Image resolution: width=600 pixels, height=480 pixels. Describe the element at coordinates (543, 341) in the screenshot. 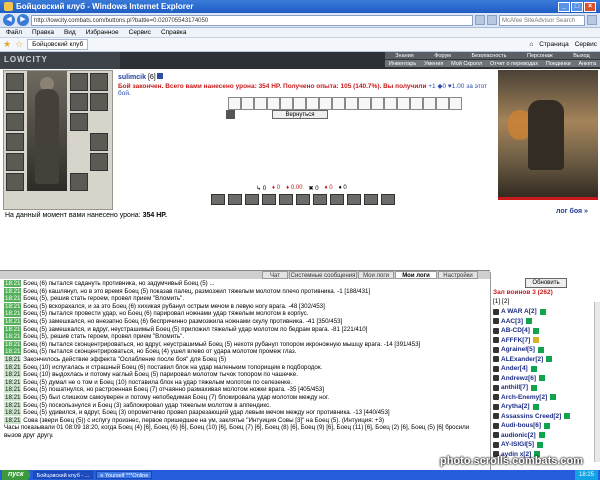

I see `player-item: AFFFK[7]` at that location.